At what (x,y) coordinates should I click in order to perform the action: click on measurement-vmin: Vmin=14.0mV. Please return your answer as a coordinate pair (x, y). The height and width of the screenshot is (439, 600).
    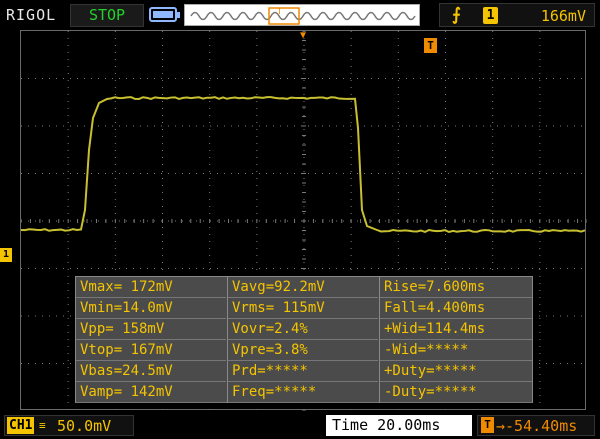
    Looking at the image, I should click on (151, 309).